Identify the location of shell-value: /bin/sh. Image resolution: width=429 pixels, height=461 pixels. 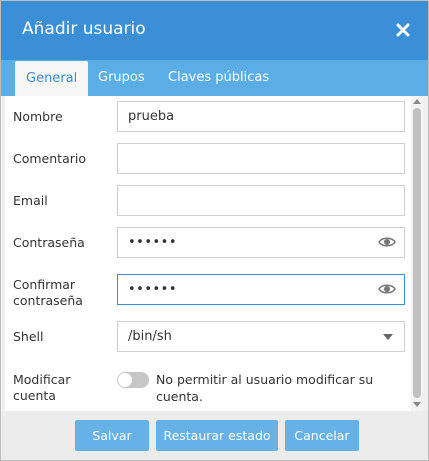
(150, 336).